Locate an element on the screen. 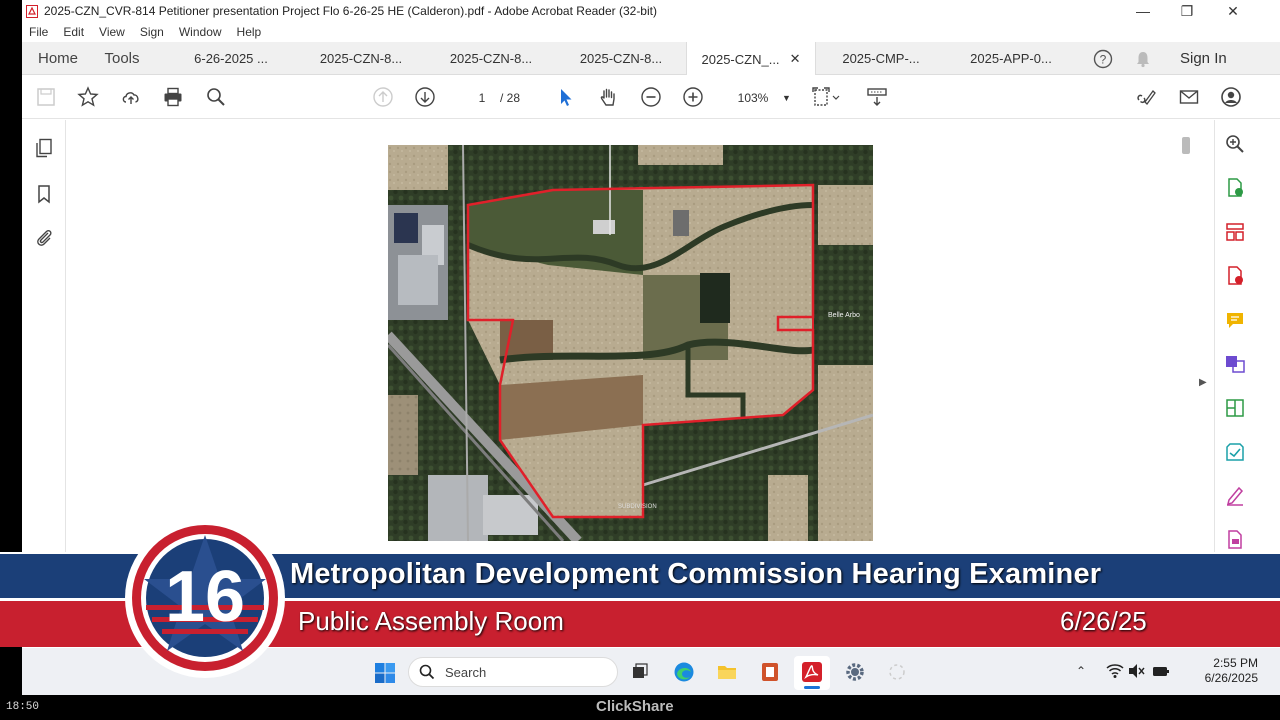 This screenshot has height=720, width=1280. scrollbar-thumb is located at coordinates (1186, 145).